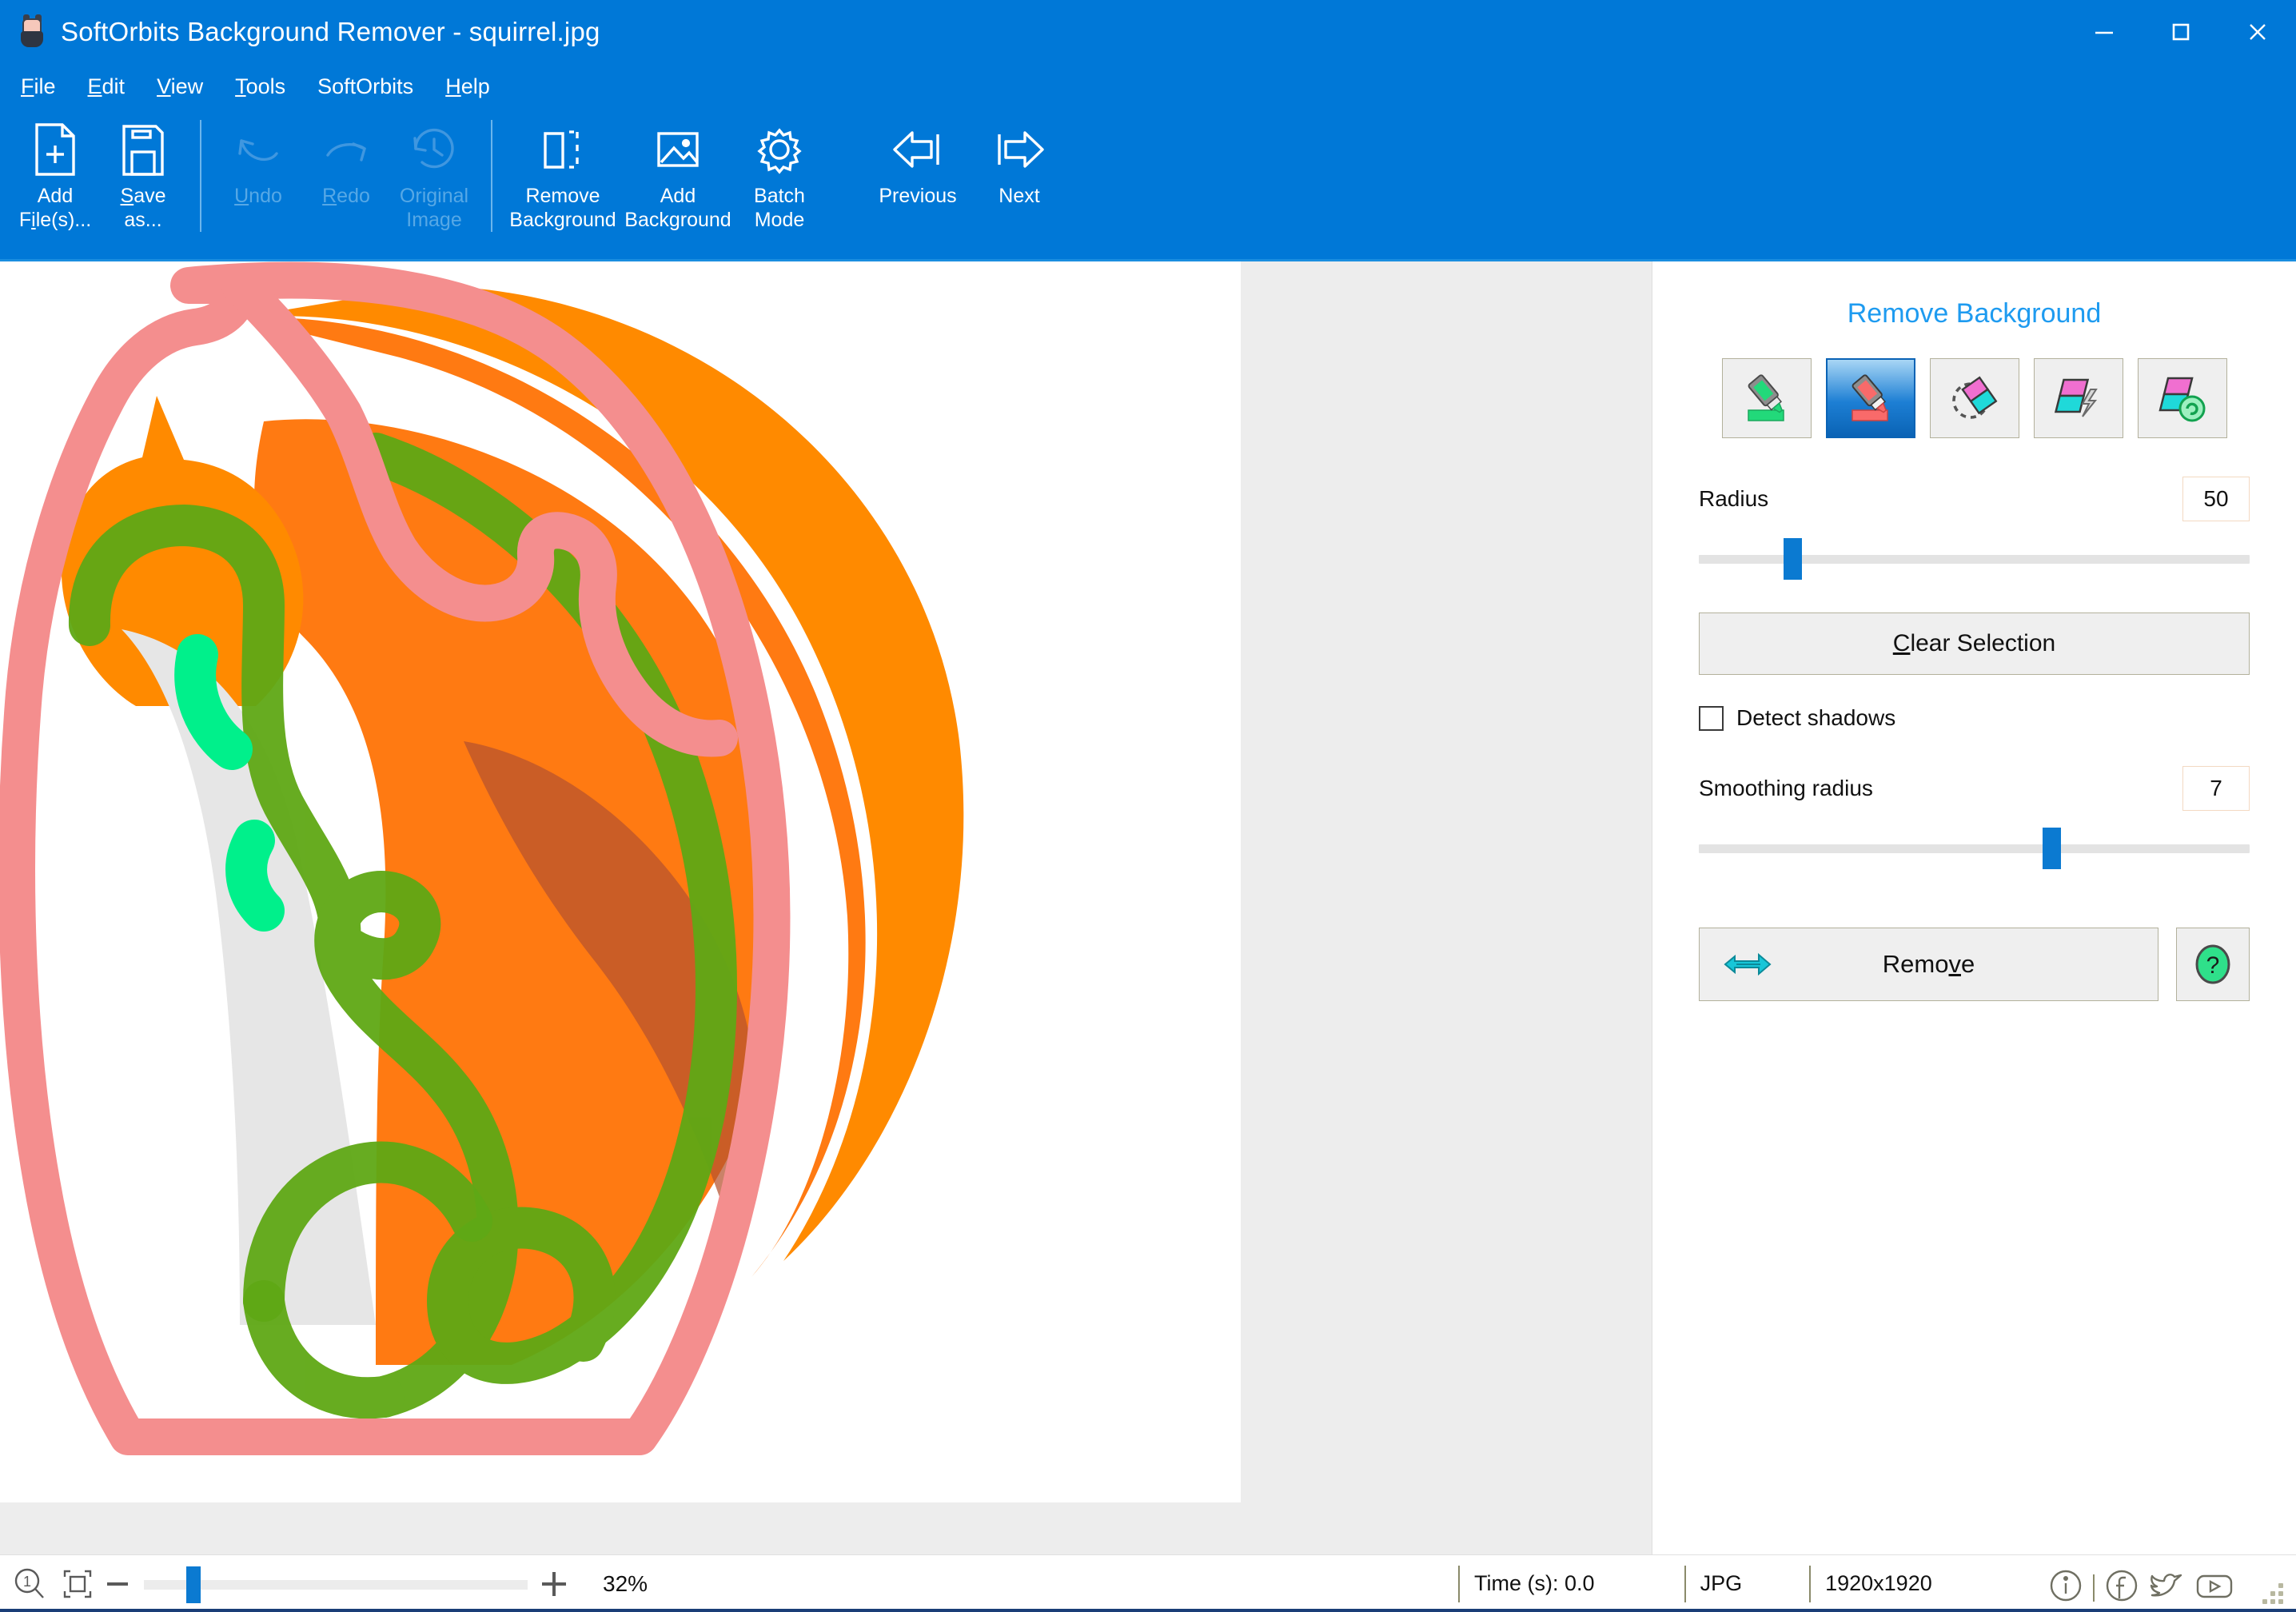  I want to click on toolbar-batch-mode: Batch Mode, so click(779, 181).